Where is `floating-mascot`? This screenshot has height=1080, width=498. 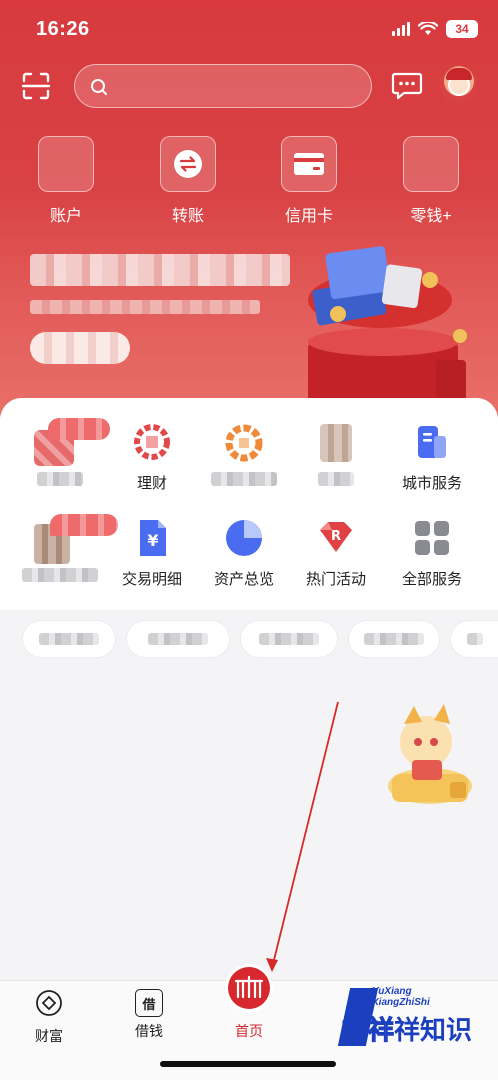 floating-mascot is located at coordinates (429, 755).